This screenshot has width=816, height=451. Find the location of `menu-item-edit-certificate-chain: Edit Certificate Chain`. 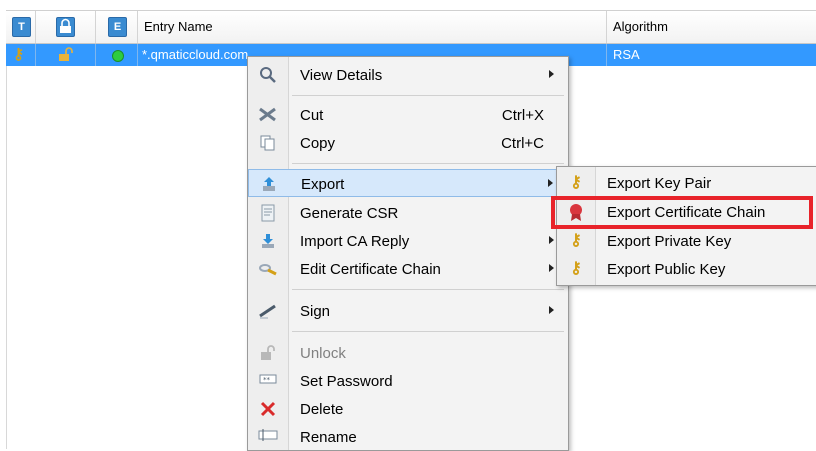

menu-item-edit-certificate-chain: Edit Certificate Chain is located at coordinates (407, 269).